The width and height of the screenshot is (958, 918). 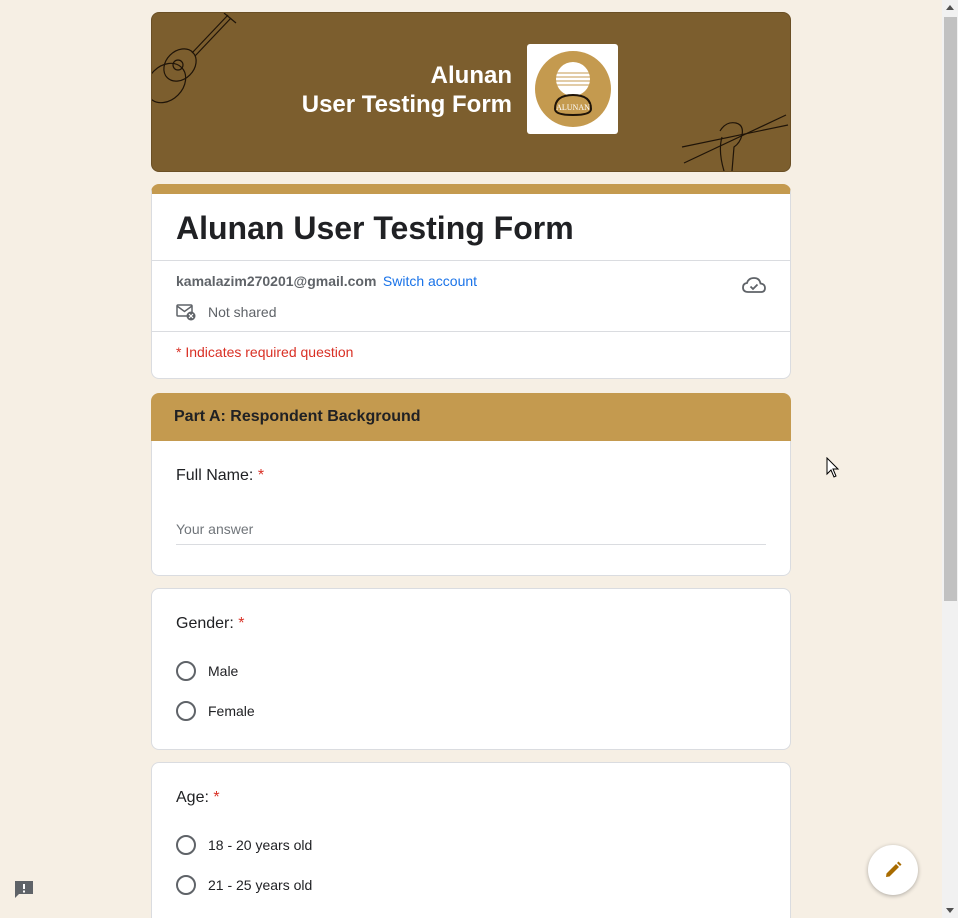 What do you see at coordinates (471, 845) in the screenshot?
I see `radio-option-18-20: 18 - 20 years old` at bounding box center [471, 845].